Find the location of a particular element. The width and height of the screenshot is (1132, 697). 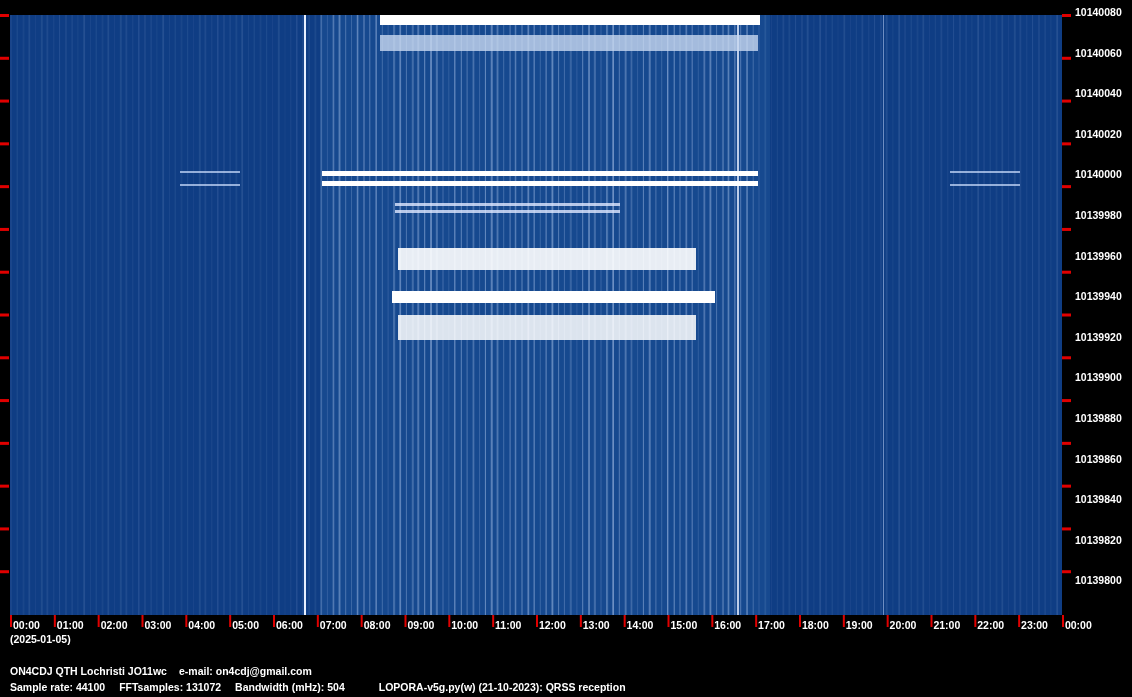

frequency-label: 10139840 is located at coordinates (1098, 499).